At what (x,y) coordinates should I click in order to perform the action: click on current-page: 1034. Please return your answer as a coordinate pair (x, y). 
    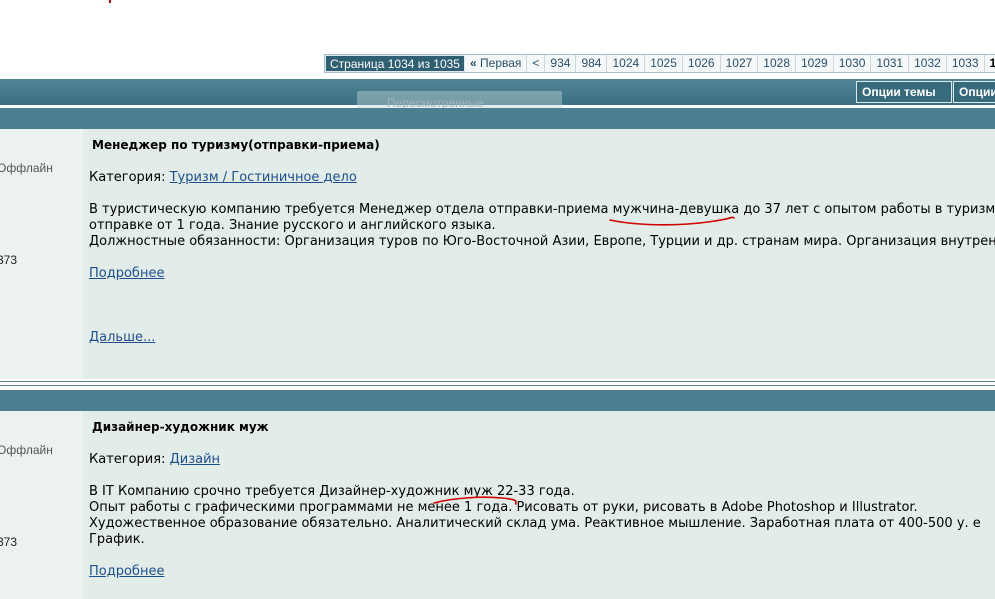
    Looking at the image, I should click on (990, 63).